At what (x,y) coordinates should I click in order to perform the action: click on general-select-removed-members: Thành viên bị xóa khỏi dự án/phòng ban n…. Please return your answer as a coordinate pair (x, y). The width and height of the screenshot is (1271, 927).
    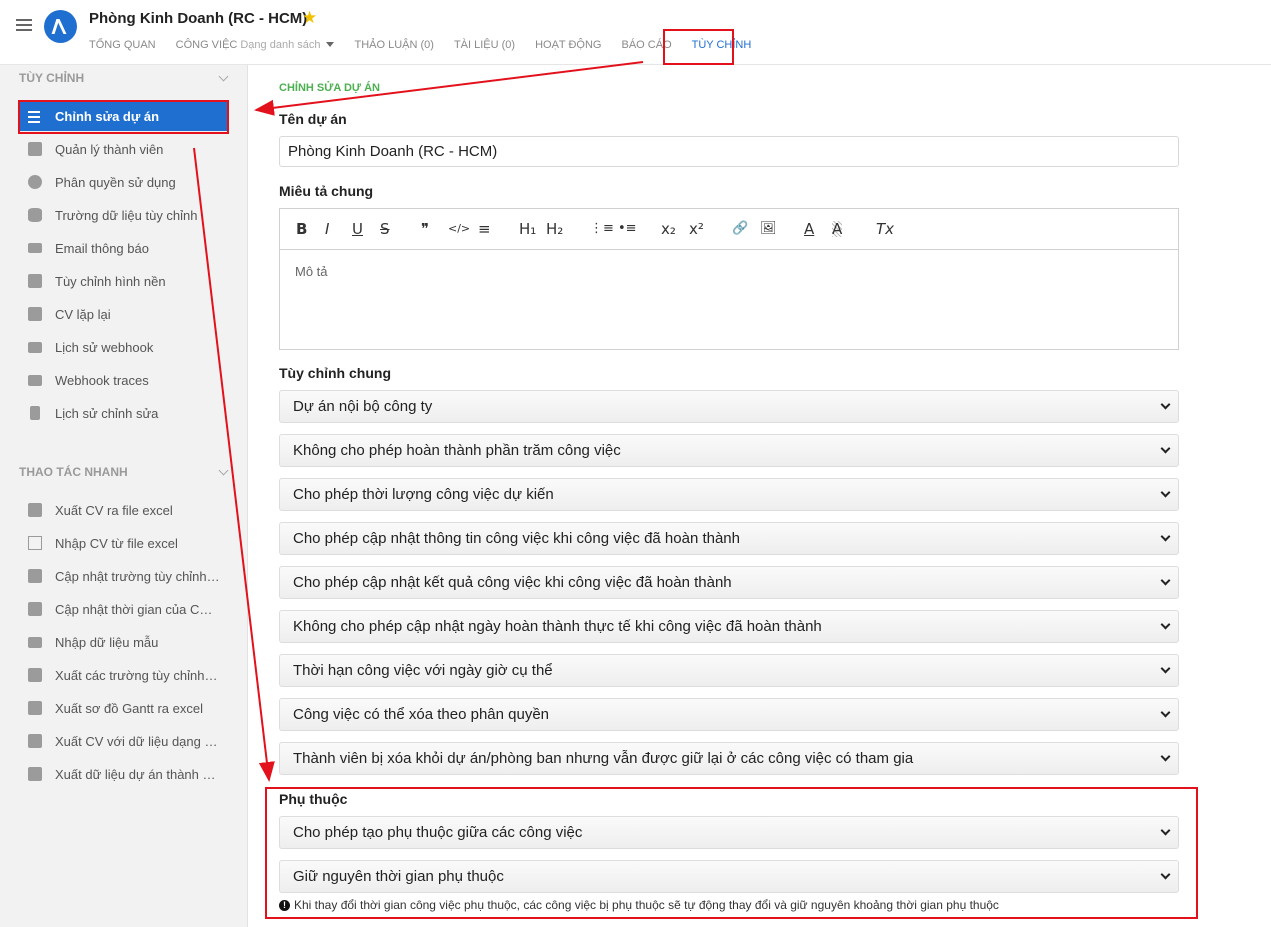
    Looking at the image, I should click on (729, 758).